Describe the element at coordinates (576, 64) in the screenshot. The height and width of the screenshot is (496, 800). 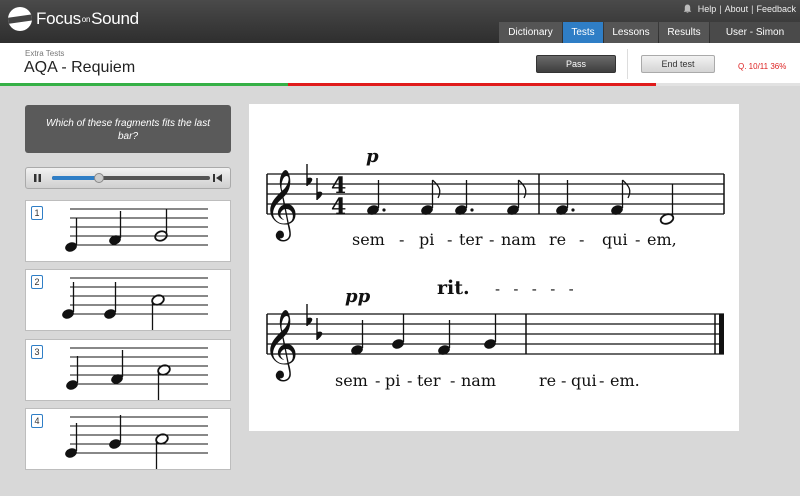
I see `pass-button: Pass` at that location.